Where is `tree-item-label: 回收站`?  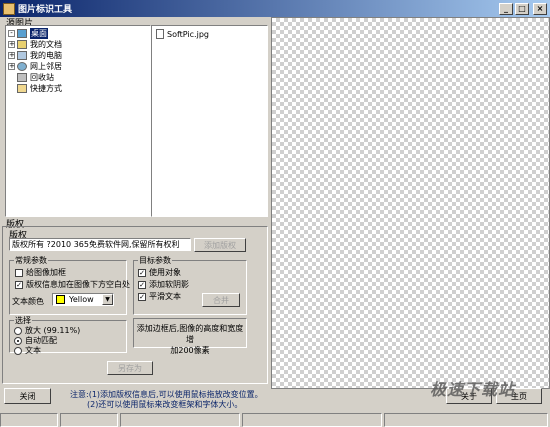 tree-item-label: 回收站 is located at coordinates (42, 77).